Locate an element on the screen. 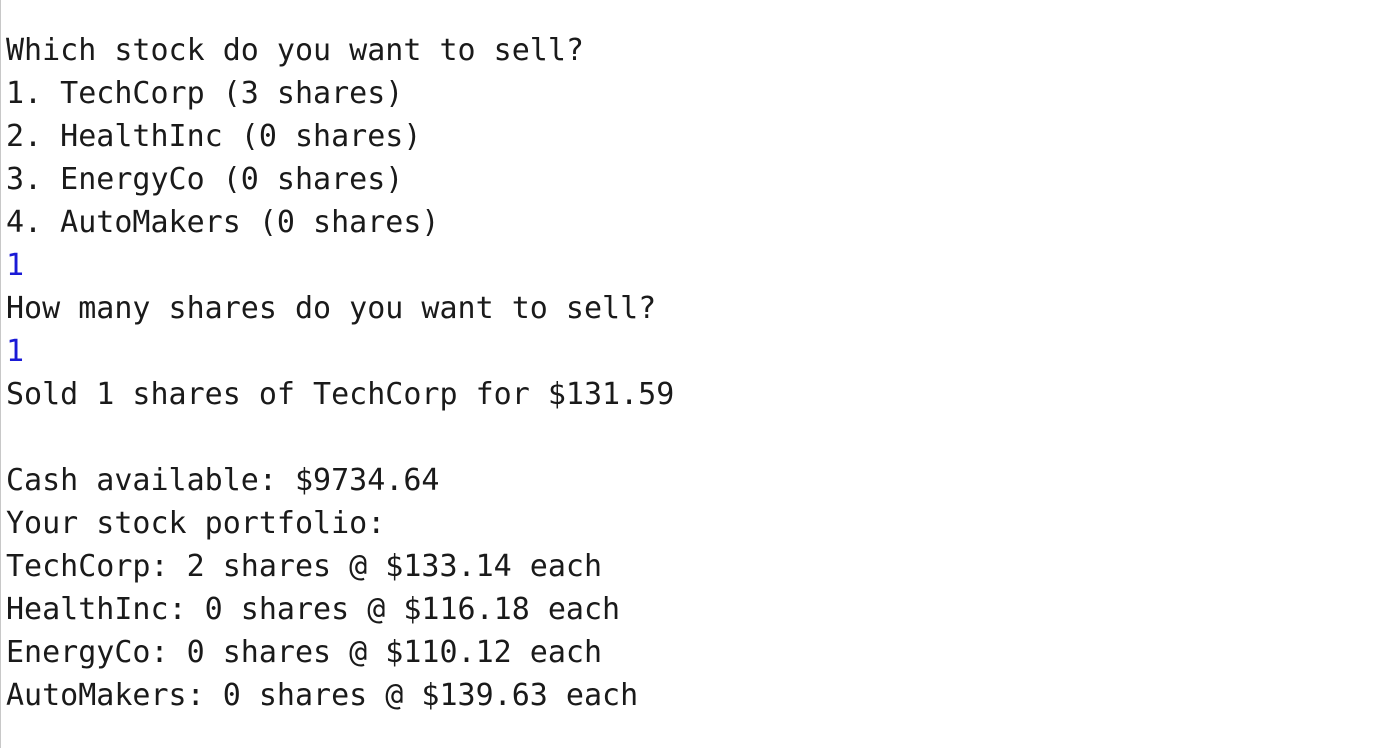 This screenshot has width=1378, height=748. stock-option-2: 2. HealthInc (0 shares) is located at coordinates (214, 136).